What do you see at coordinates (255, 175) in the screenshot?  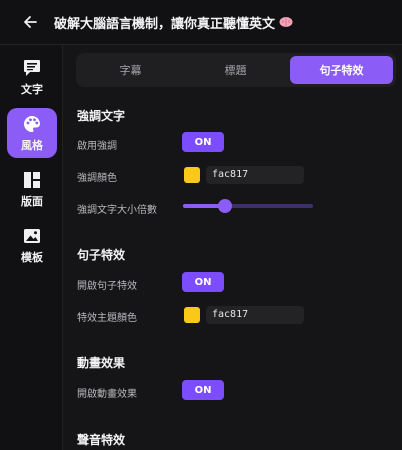 I see `emphasis-color-input: fac817` at bounding box center [255, 175].